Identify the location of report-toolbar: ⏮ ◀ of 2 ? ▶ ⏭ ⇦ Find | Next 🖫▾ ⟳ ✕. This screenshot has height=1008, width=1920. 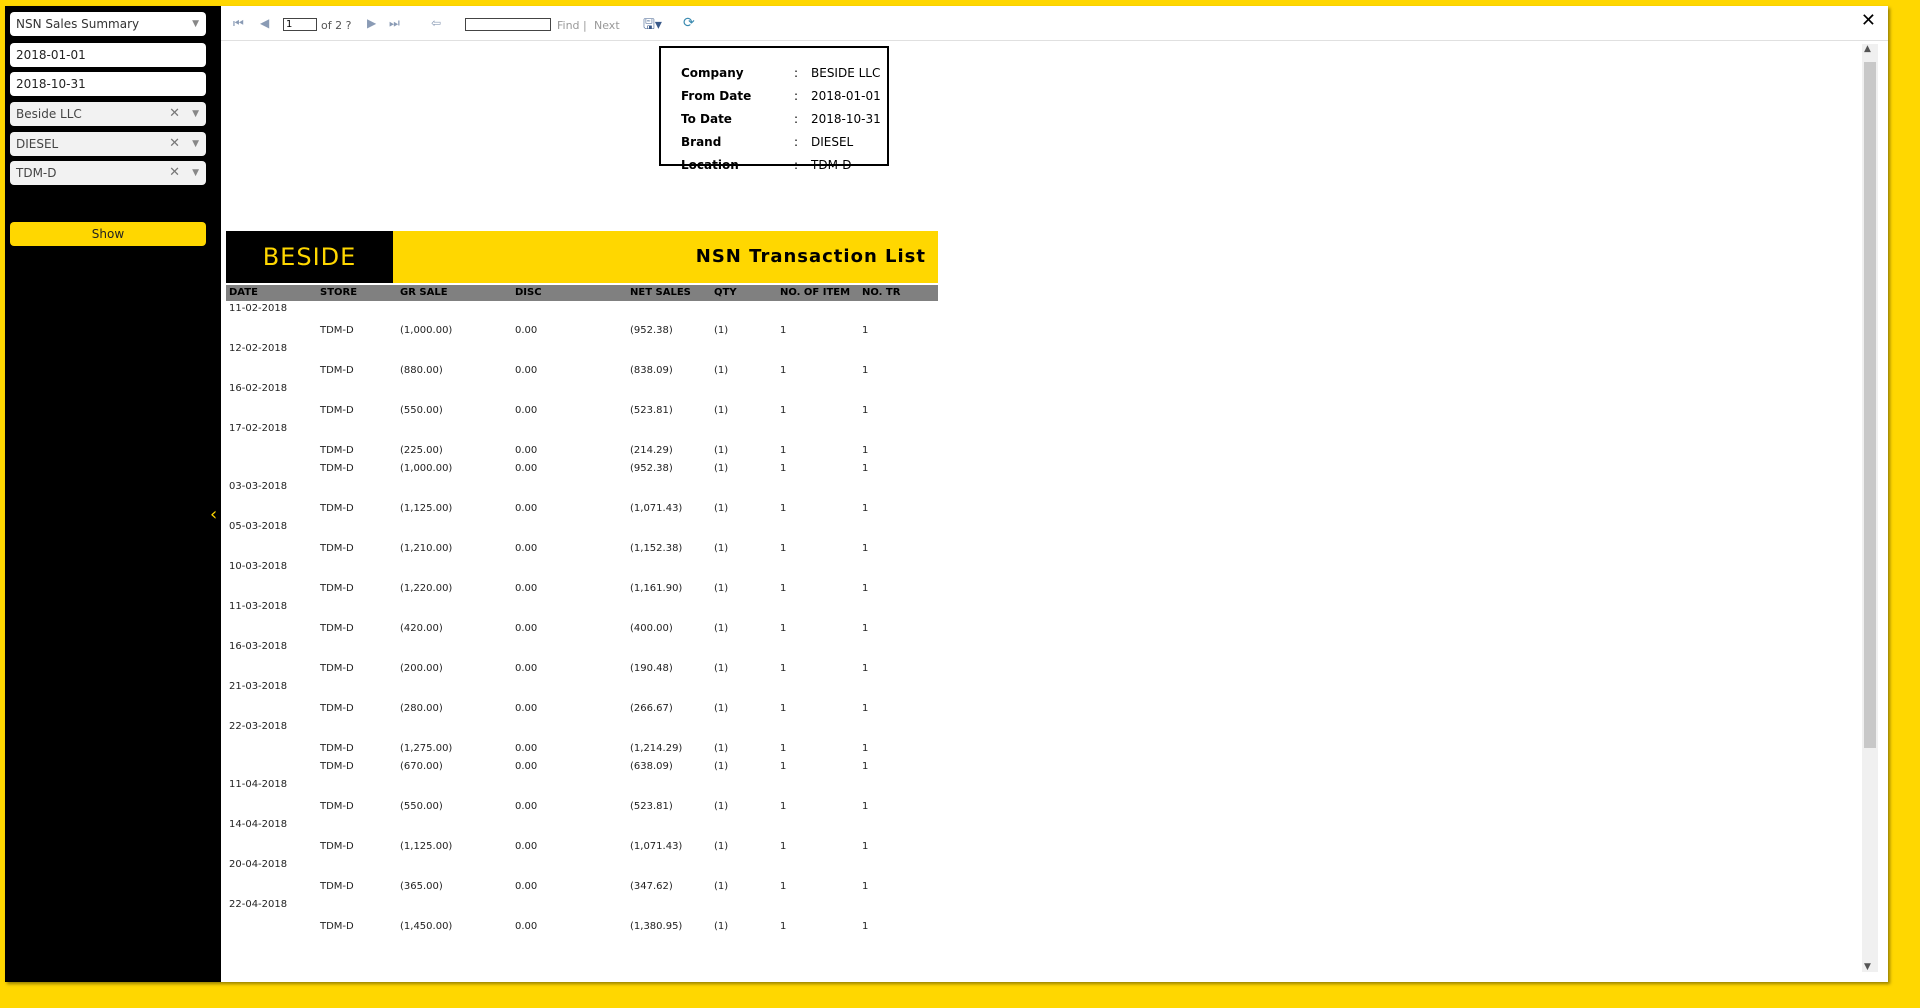
(1054, 23).